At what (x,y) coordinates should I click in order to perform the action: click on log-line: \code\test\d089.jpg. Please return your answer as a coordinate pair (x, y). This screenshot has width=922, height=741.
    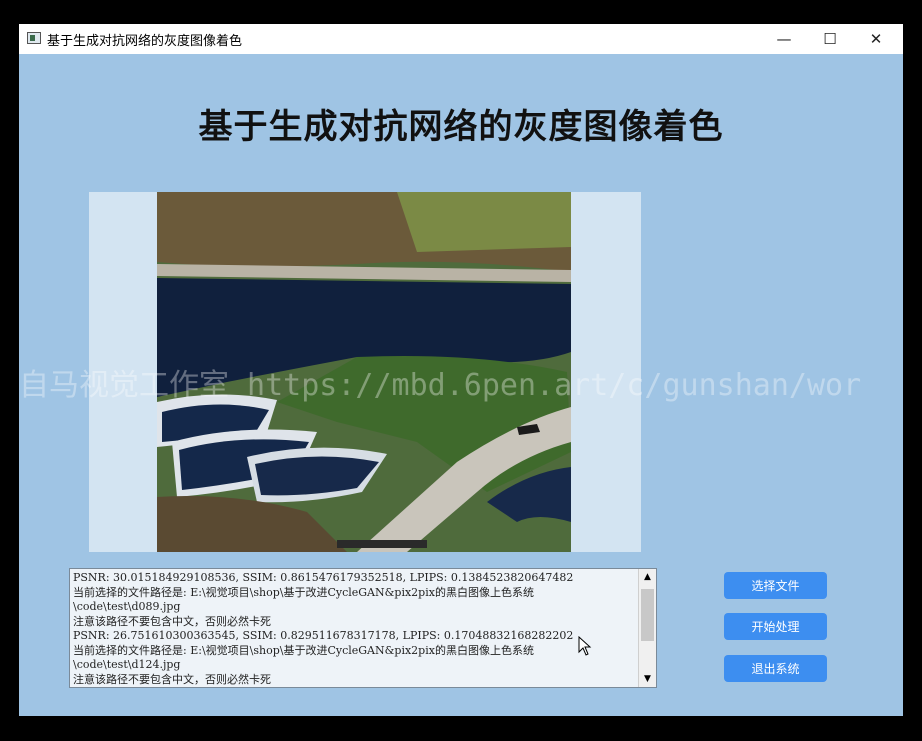
    Looking at the image, I should click on (127, 606).